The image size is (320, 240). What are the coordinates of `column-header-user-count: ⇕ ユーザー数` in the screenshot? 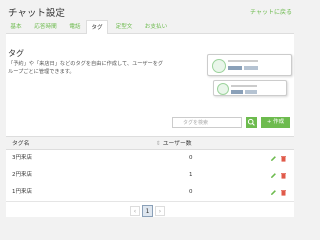 It's located at (174, 144).